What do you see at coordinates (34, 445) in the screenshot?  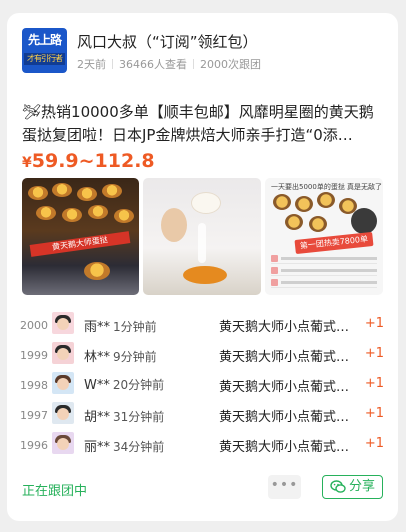 I see `order-number: 1996` at bounding box center [34, 445].